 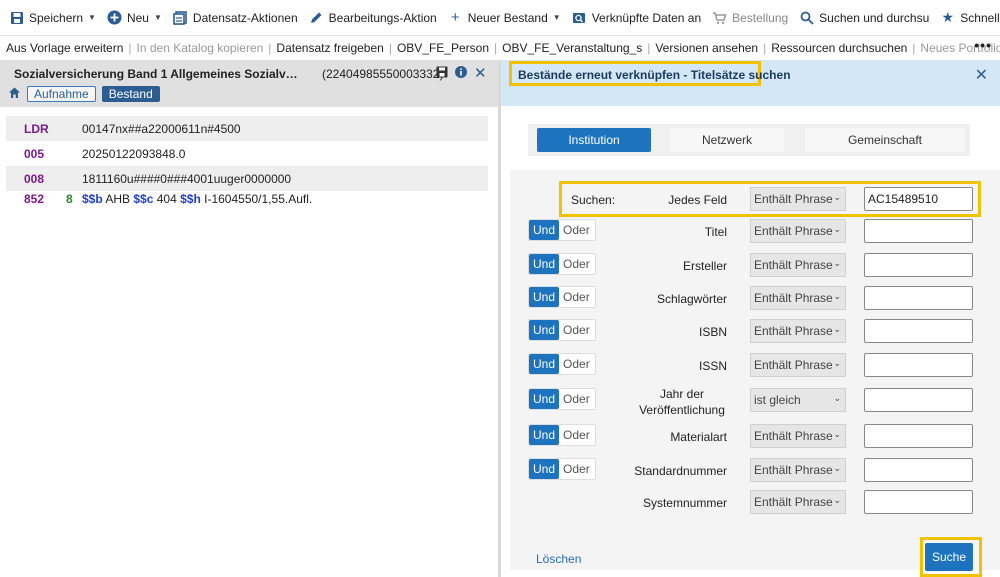 I want to click on field-label: Jahr der Veröffentlichung, so click(x=682, y=402).